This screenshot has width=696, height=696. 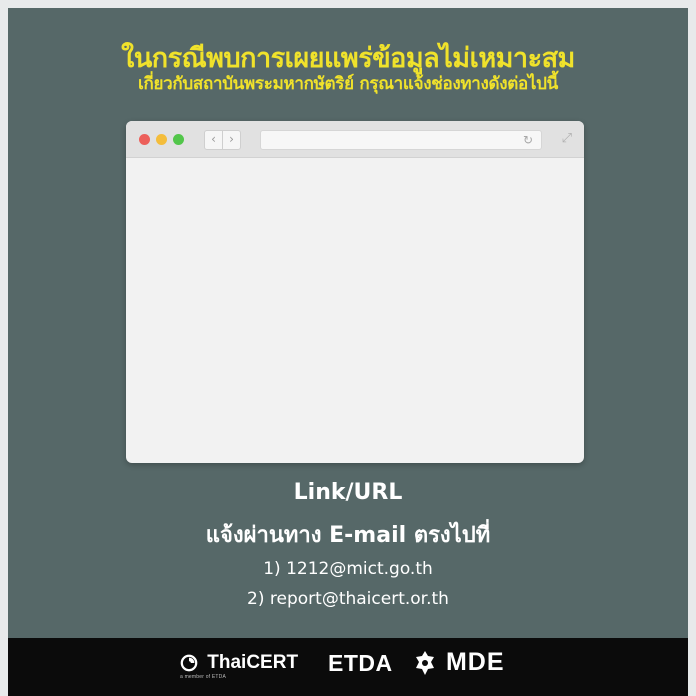 What do you see at coordinates (144, 139) in the screenshot?
I see `close-dot-icon` at bounding box center [144, 139].